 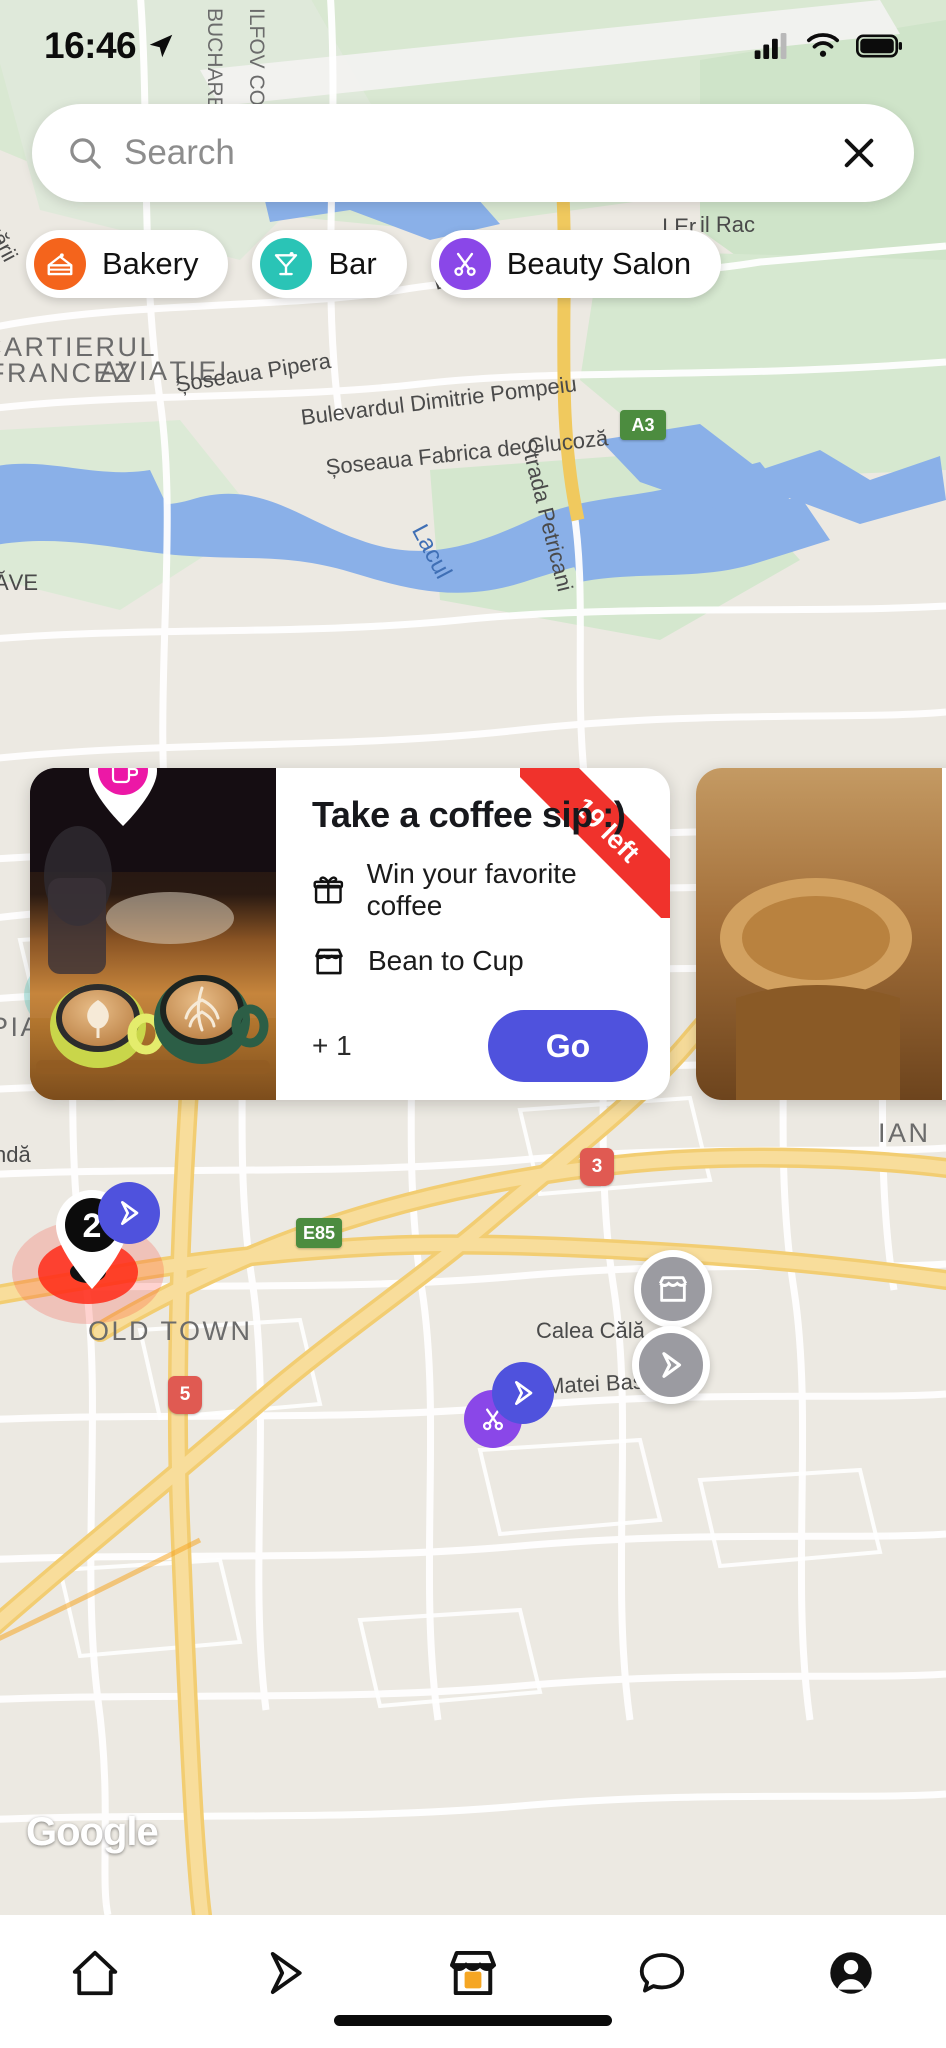 I want to click on nav-home, so click(x=95, y=1973).